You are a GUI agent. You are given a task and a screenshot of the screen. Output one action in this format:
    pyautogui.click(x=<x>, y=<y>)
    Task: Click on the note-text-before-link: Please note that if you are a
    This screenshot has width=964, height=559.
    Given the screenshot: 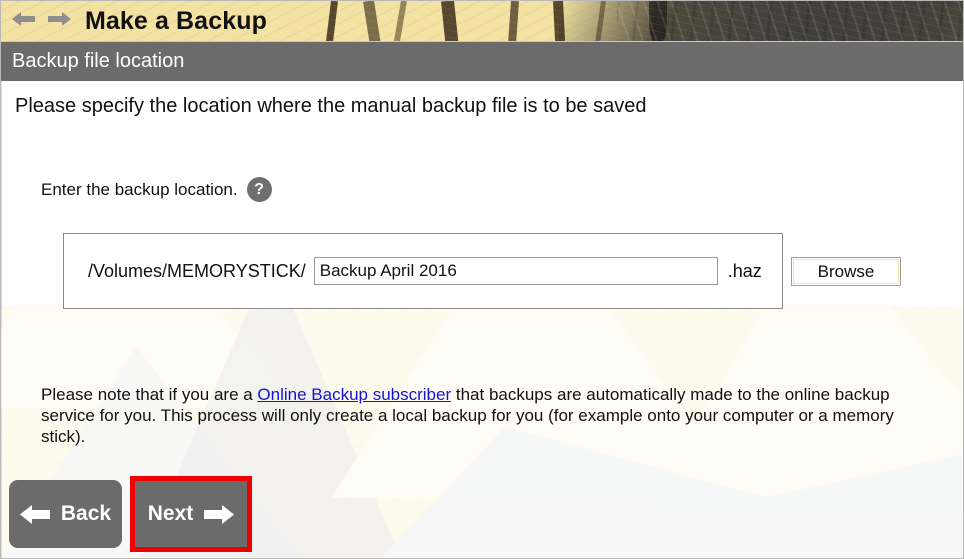 What is the action you would take?
    pyautogui.click(x=149, y=394)
    